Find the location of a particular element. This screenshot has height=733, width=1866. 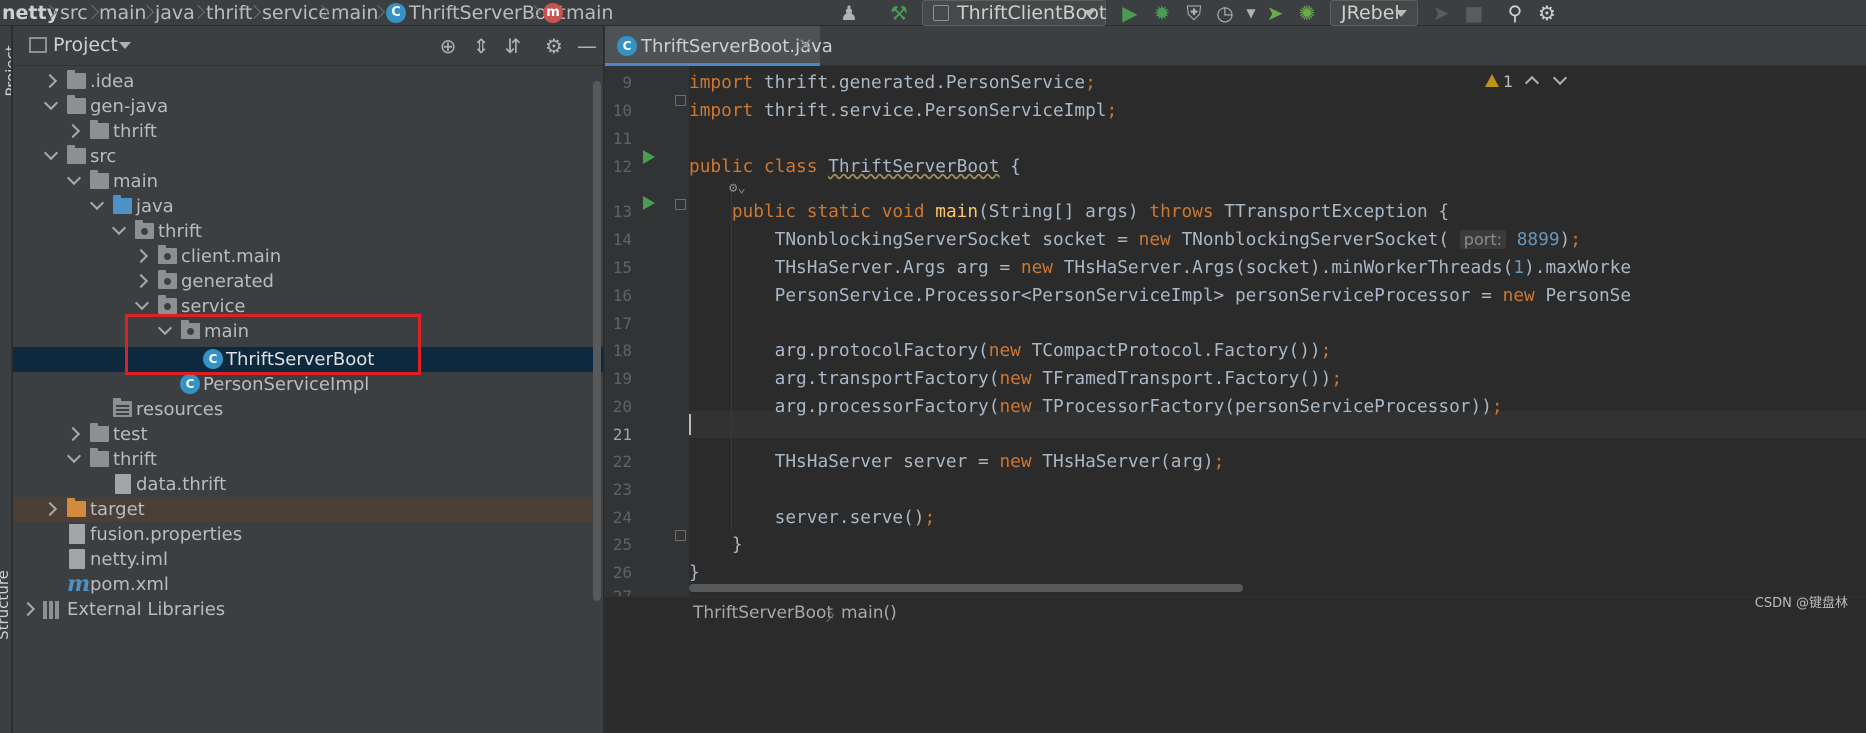

collapse-all-icon: ⇵ is located at coordinates (513, 46).